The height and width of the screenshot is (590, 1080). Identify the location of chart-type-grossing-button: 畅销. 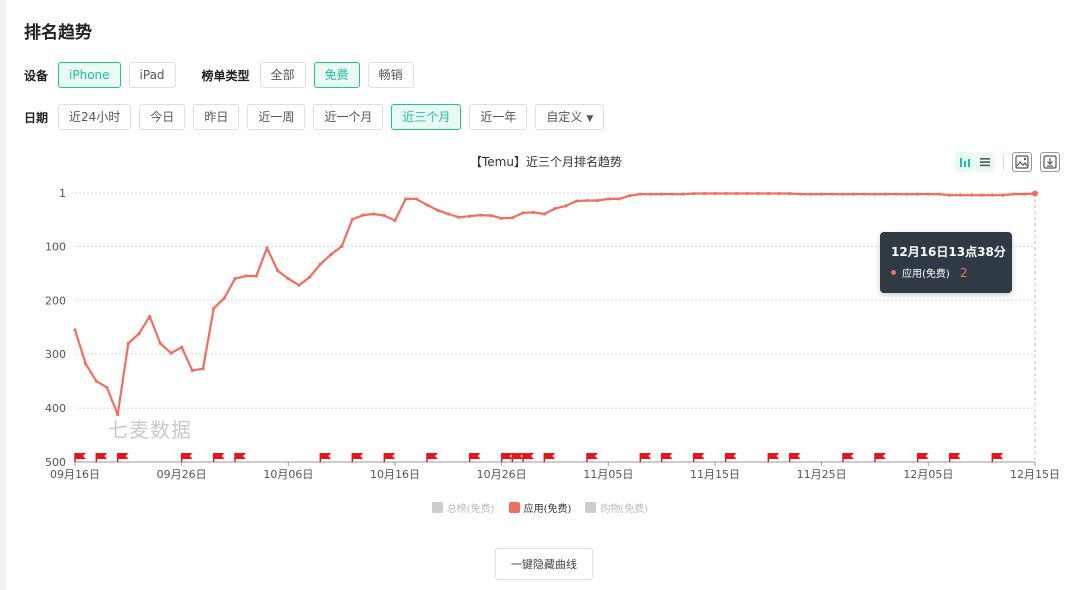
(390, 75).